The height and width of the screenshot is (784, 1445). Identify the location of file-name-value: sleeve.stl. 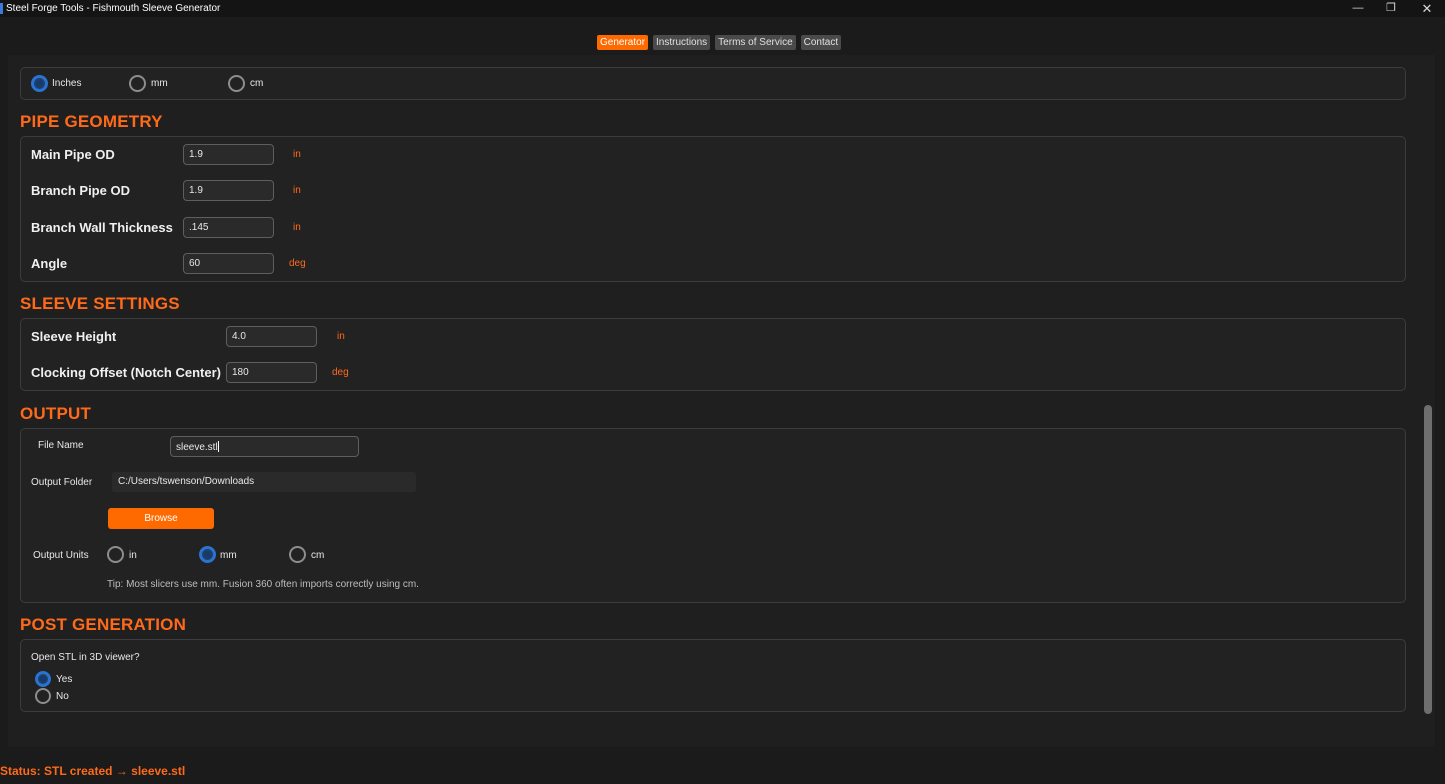
(197, 447).